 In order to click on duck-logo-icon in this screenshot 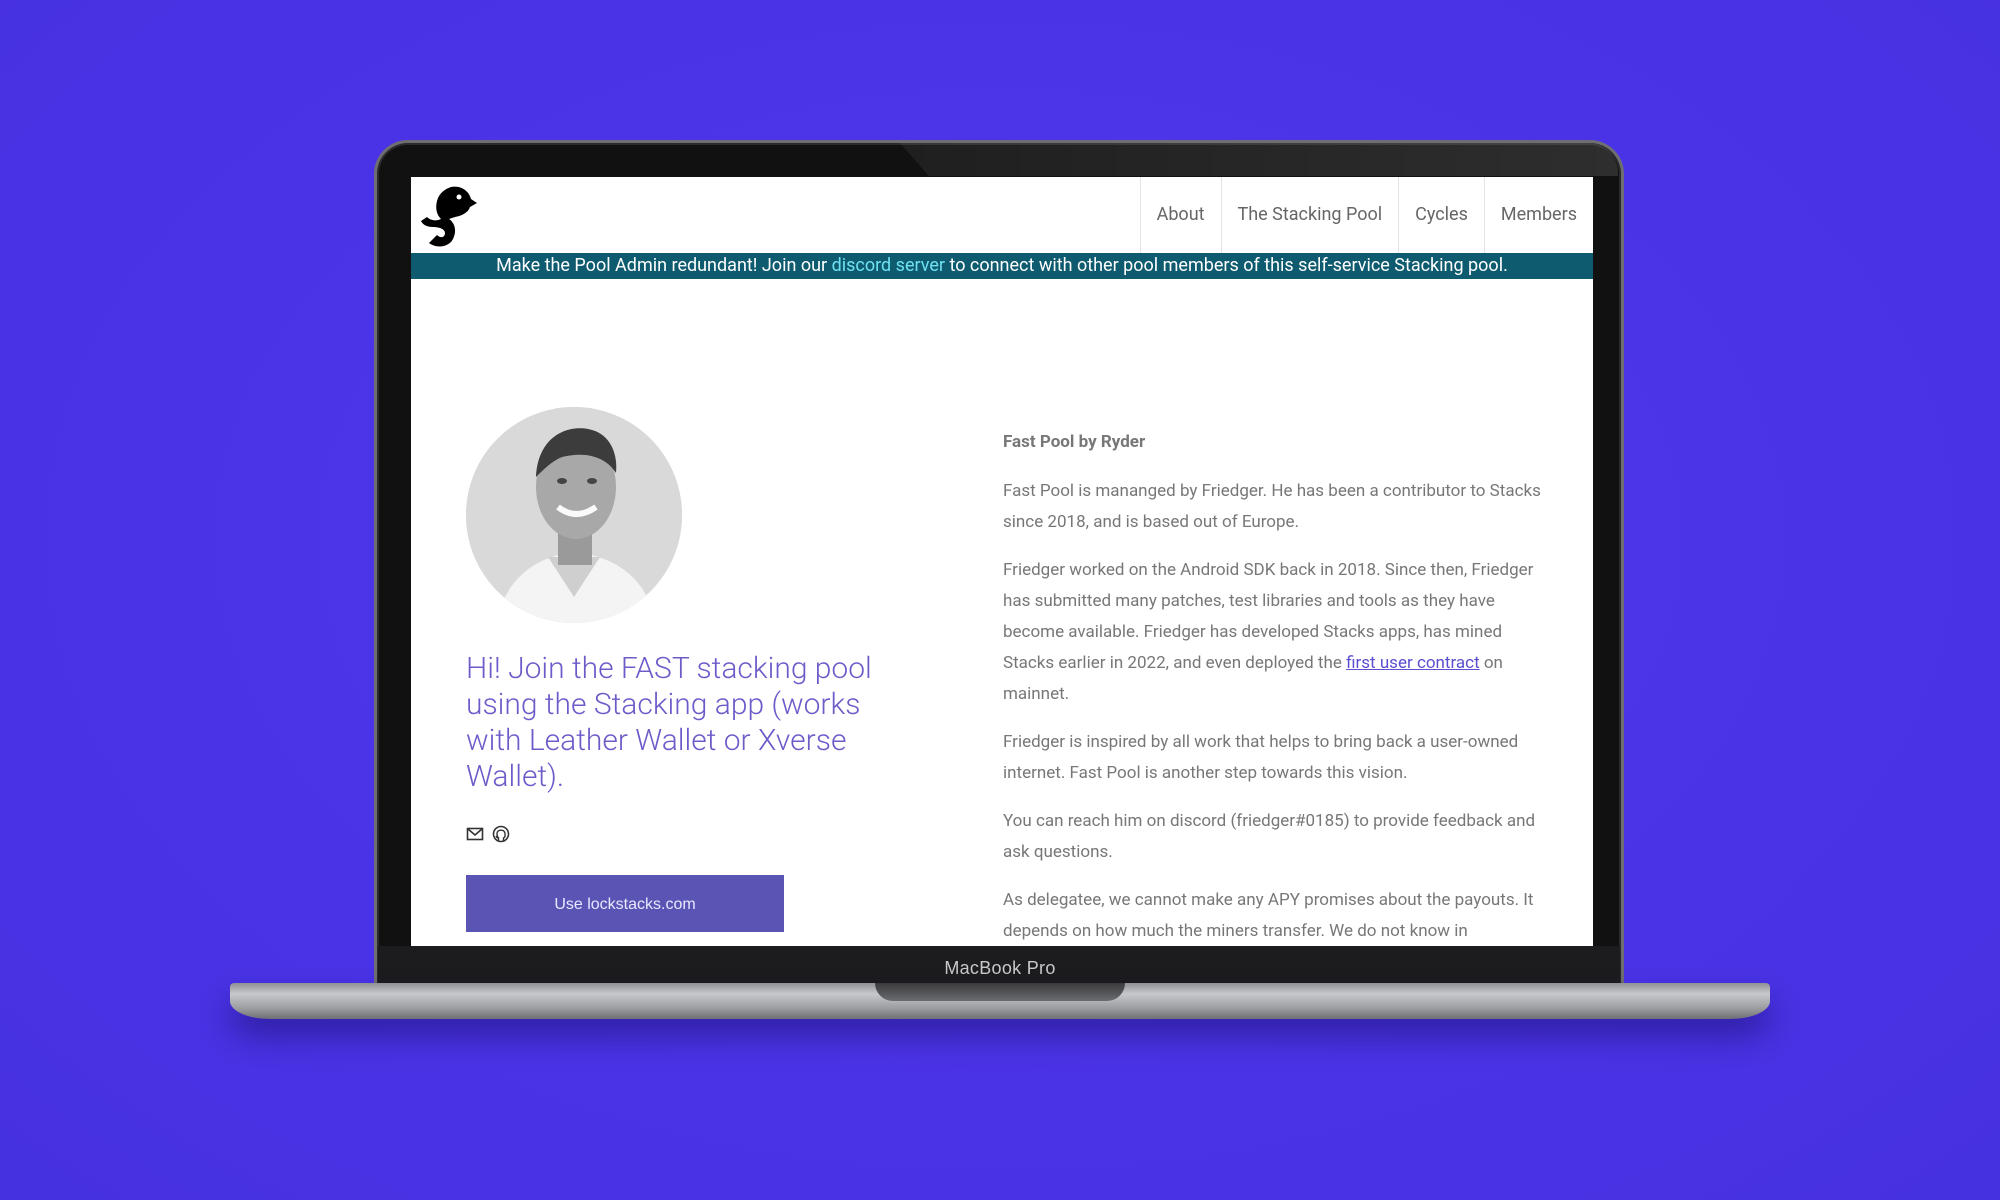, I will do `click(449, 216)`.